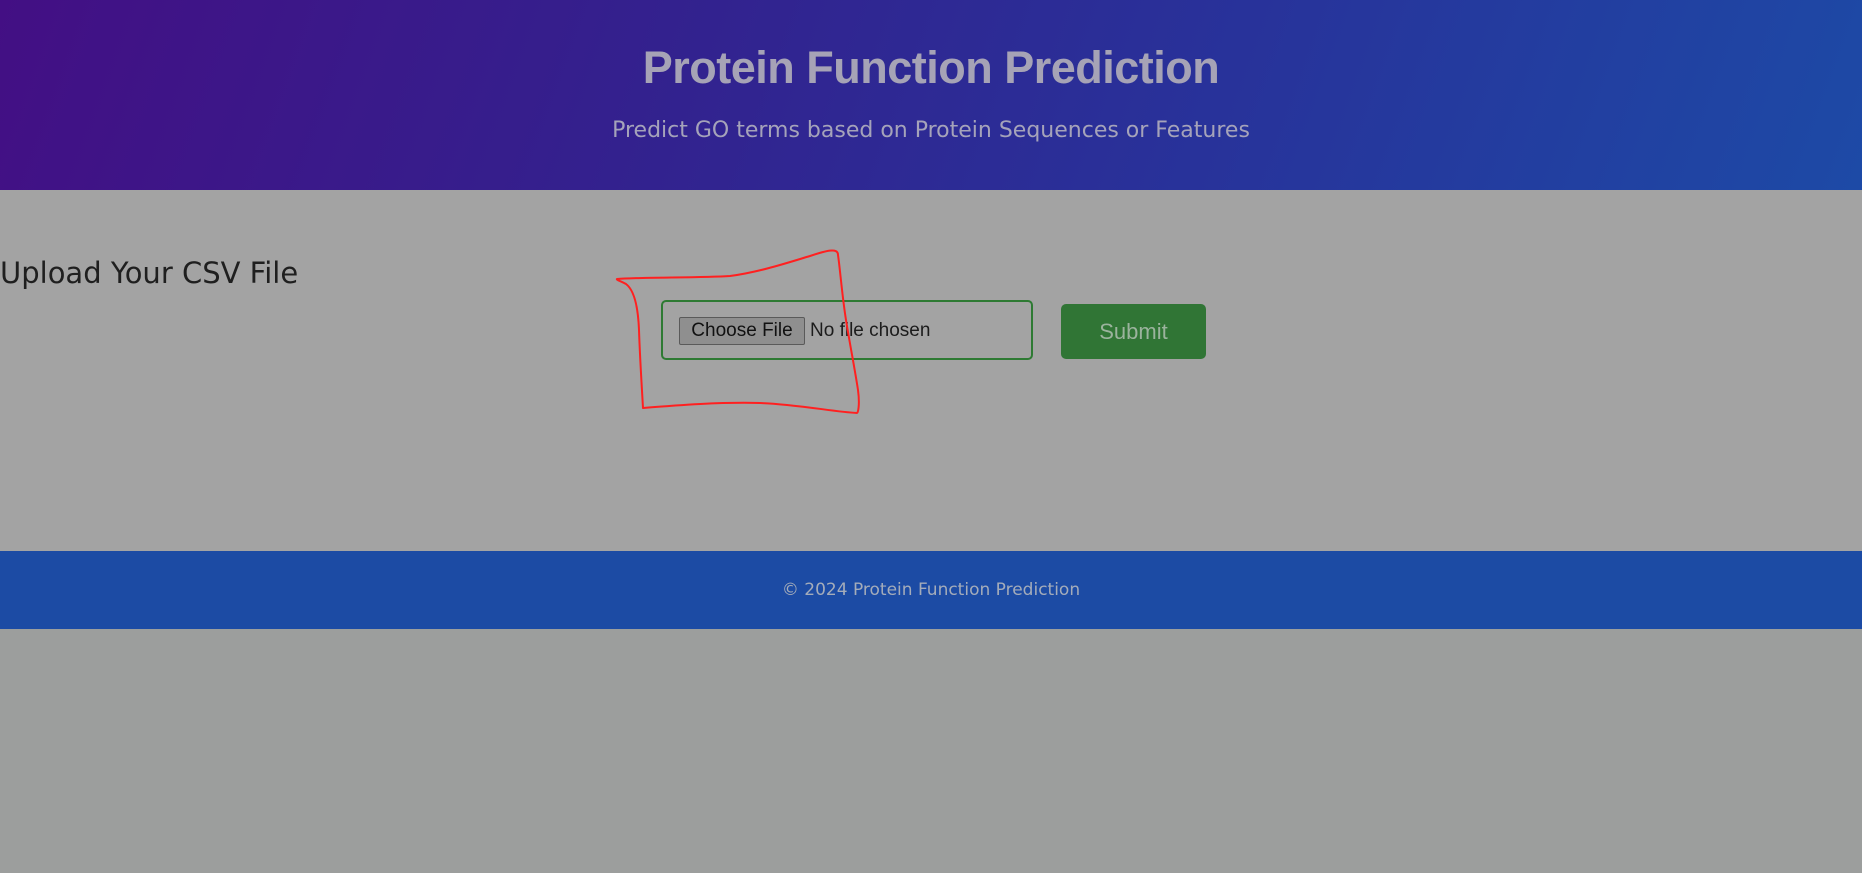 The image size is (1862, 873). I want to click on footer-text: © 2024 Protein Function Prediction, so click(931, 590).